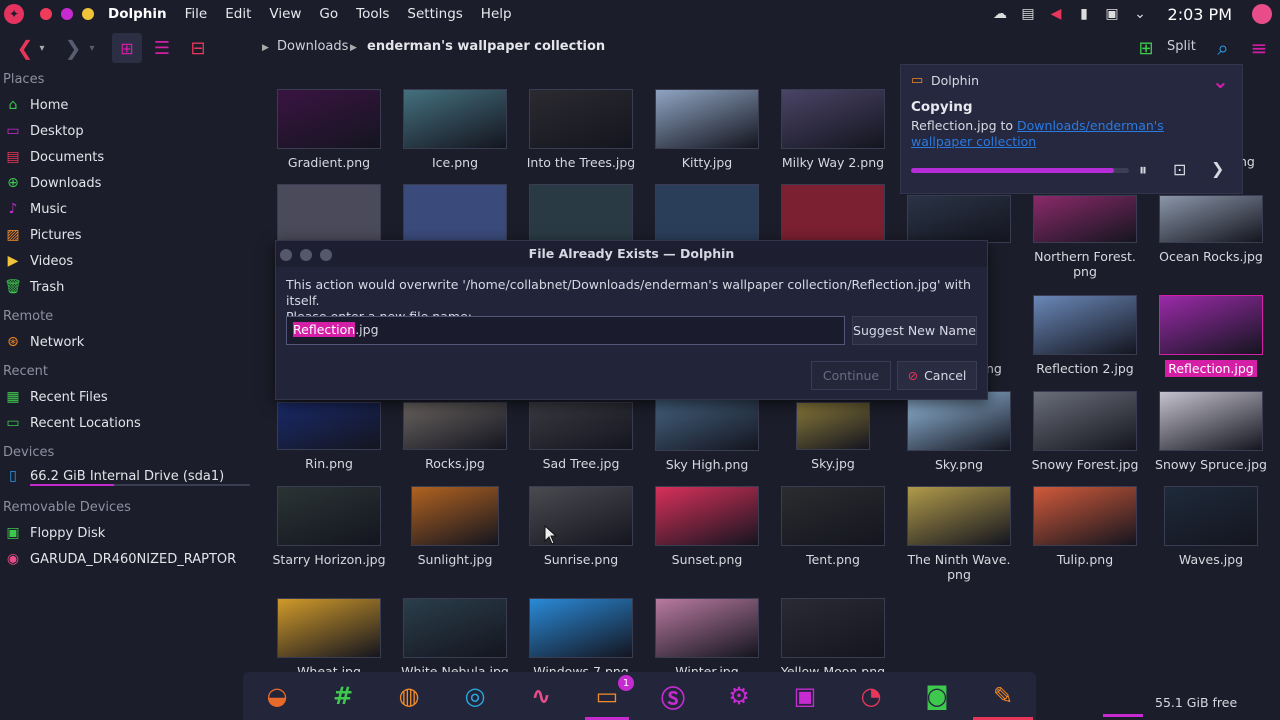 This screenshot has width=1280, height=720. Describe the element at coordinates (581, 635) in the screenshot. I see `file-item: Windows 7.png` at that location.